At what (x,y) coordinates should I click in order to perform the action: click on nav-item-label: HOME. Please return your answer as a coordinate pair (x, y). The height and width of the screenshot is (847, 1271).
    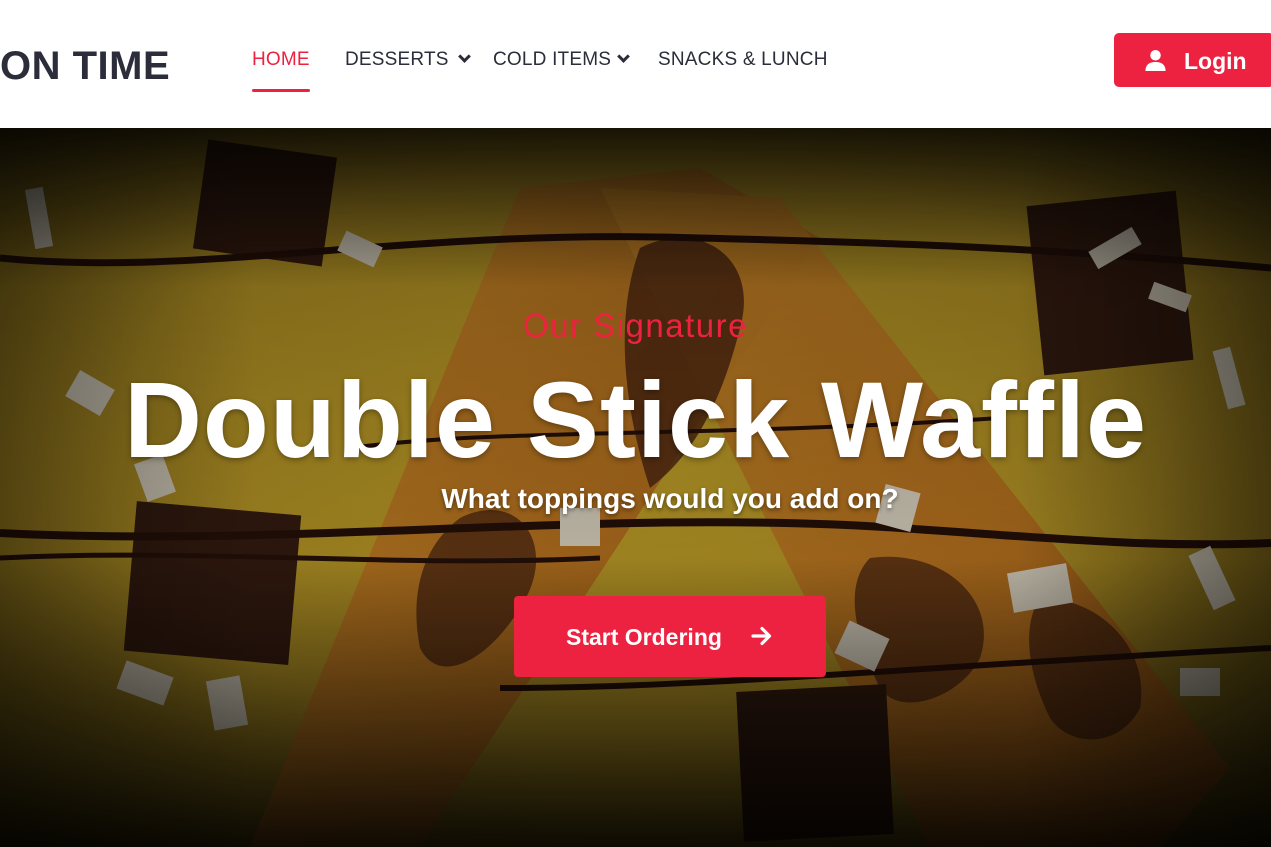
    Looking at the image, I should click on (281, 59).